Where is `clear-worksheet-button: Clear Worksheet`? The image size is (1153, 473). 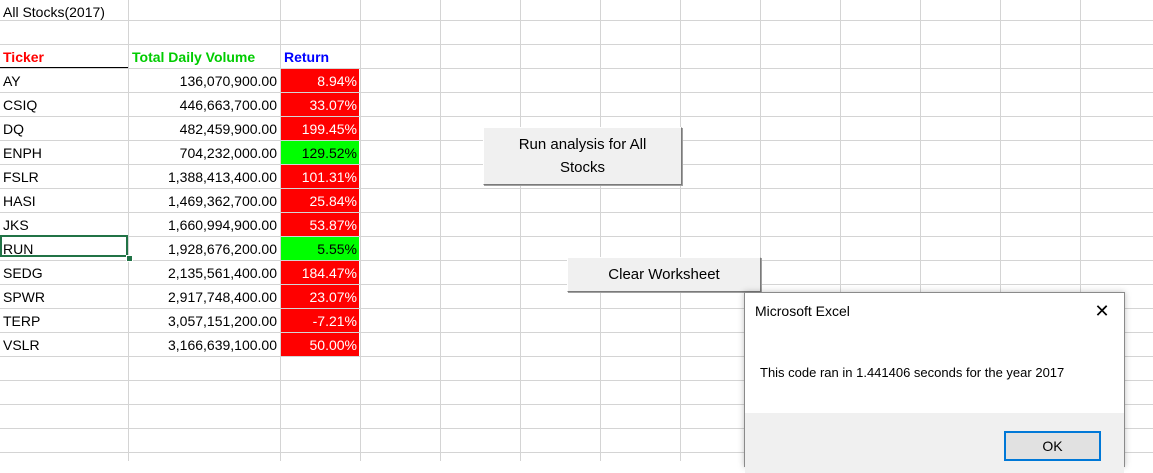 clear-worksheet-button: Clear Worksheet is located at coordinates (664, 274).